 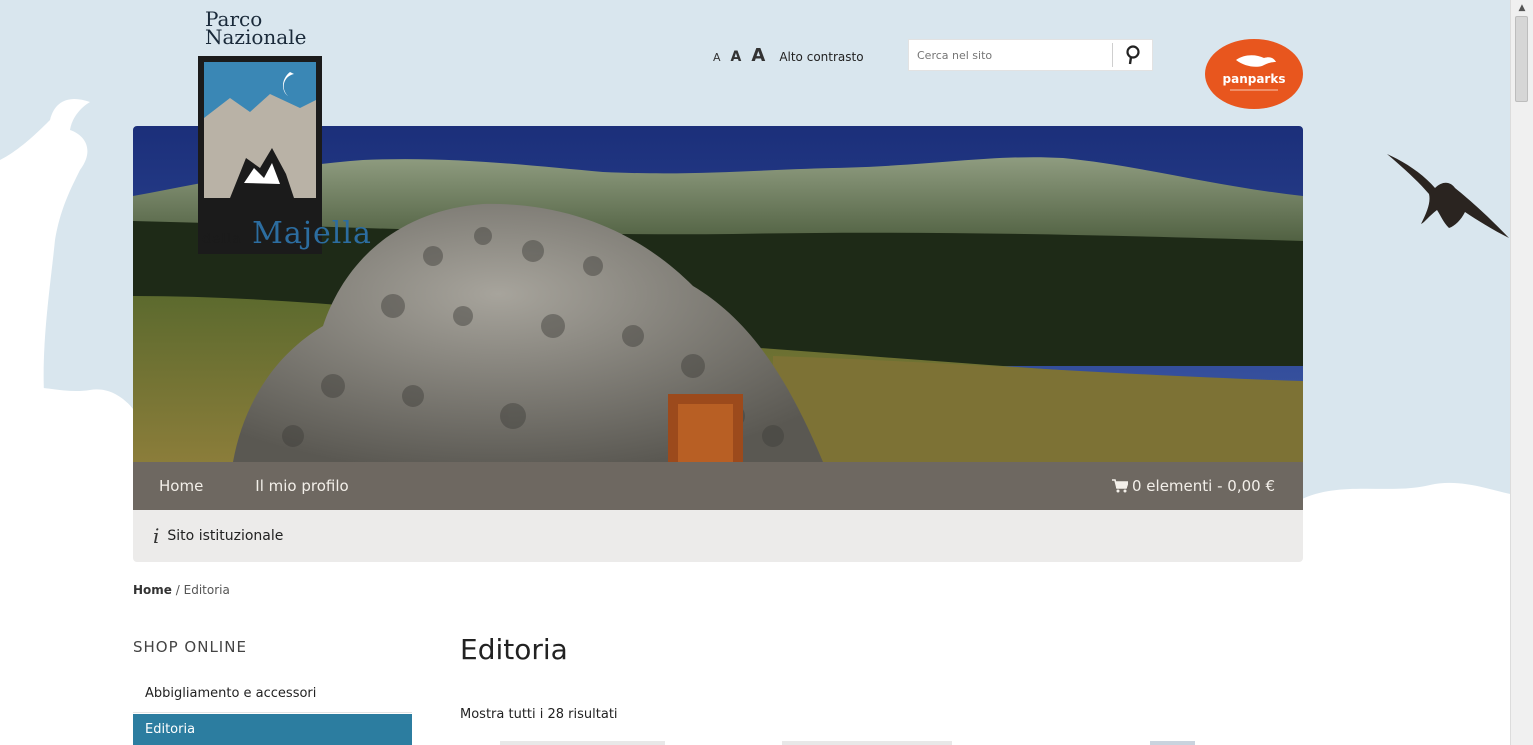 I want to click on logo-title: Parco Nazionale, so click(x=256, y=29).